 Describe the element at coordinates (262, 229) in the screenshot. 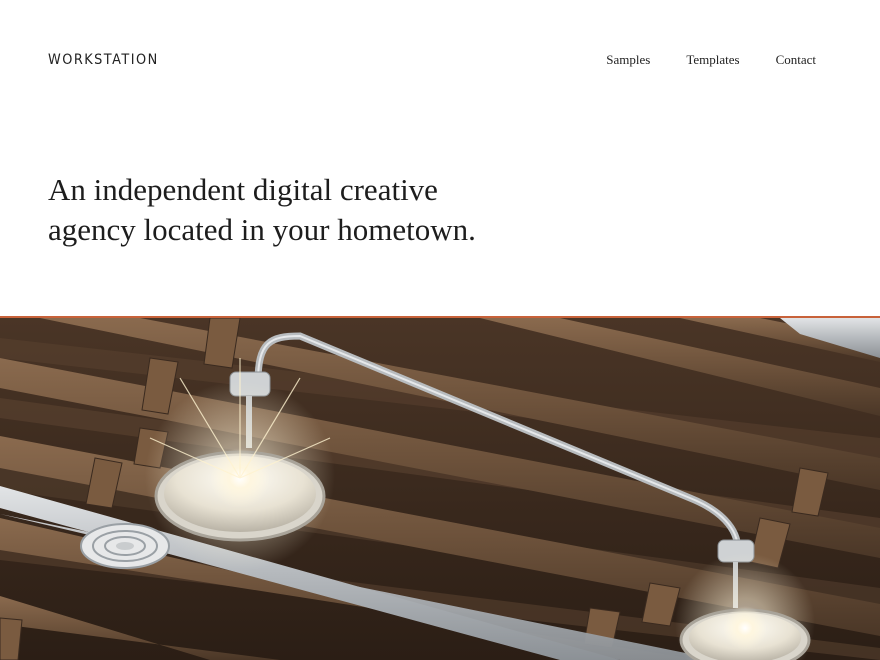

I see `hero-headline-line2: agency located in your hometown.` at that location.